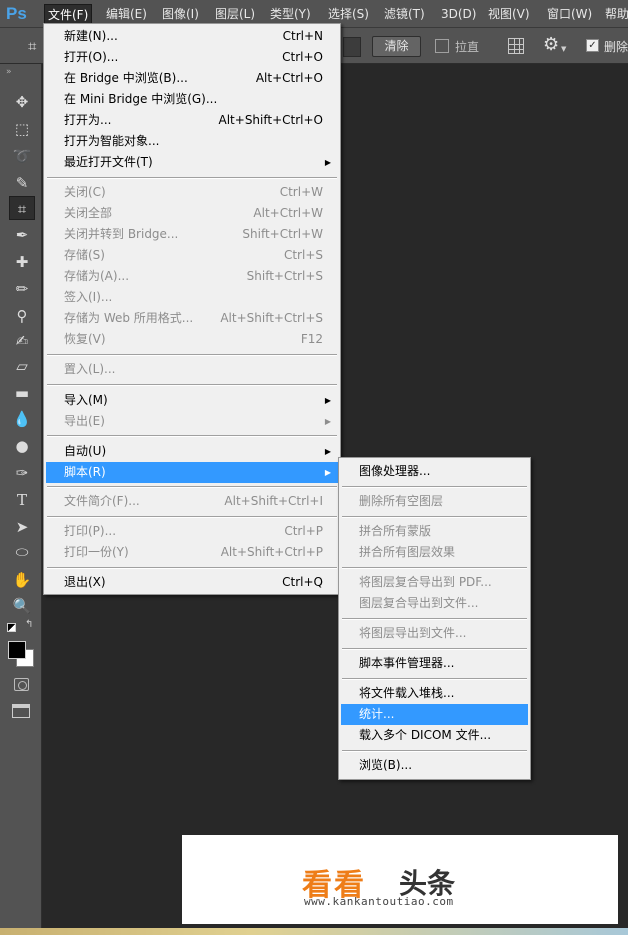  Describe the element at coordinates (290, 14) in the screenshot. I see `menu-type: 类型(Y)` at that location.